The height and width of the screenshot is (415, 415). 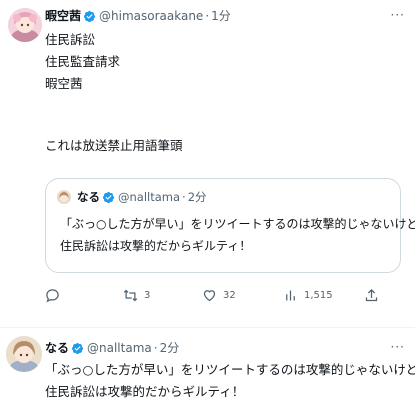 I want to click on quote-header: なる @nalltama · 2分, so click(x=142, y=197).